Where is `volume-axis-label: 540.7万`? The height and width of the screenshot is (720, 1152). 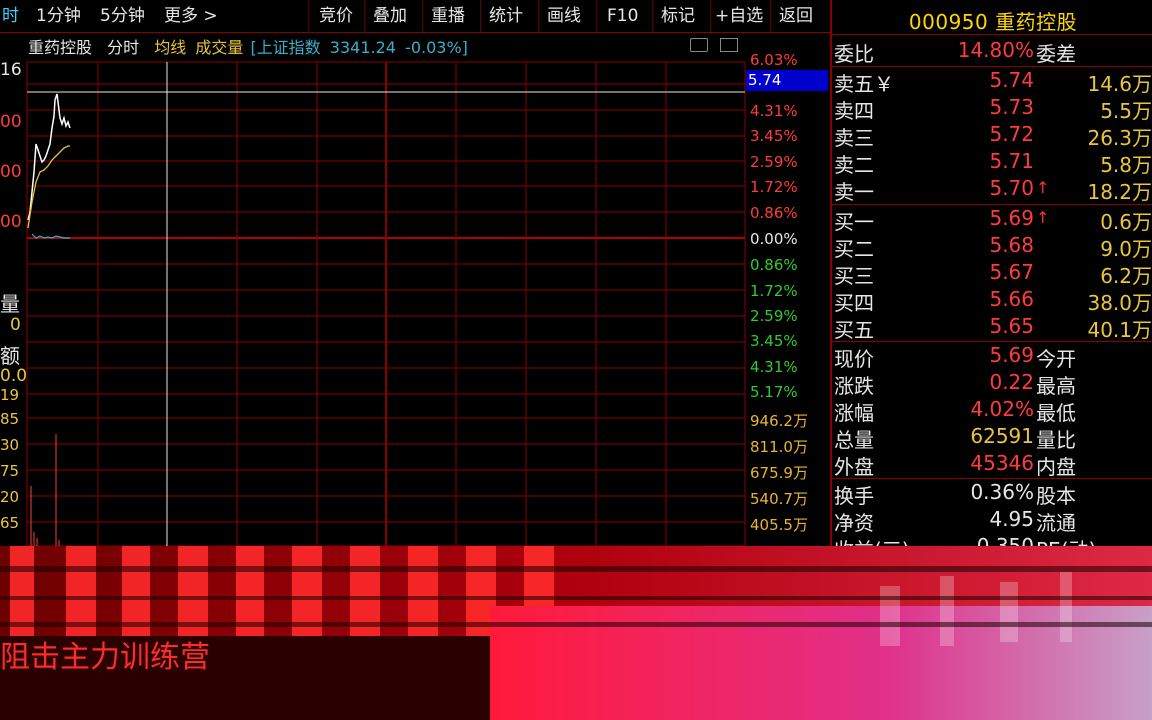 volume-axis-label: 540.7万 is located at coordinates (779, 499).